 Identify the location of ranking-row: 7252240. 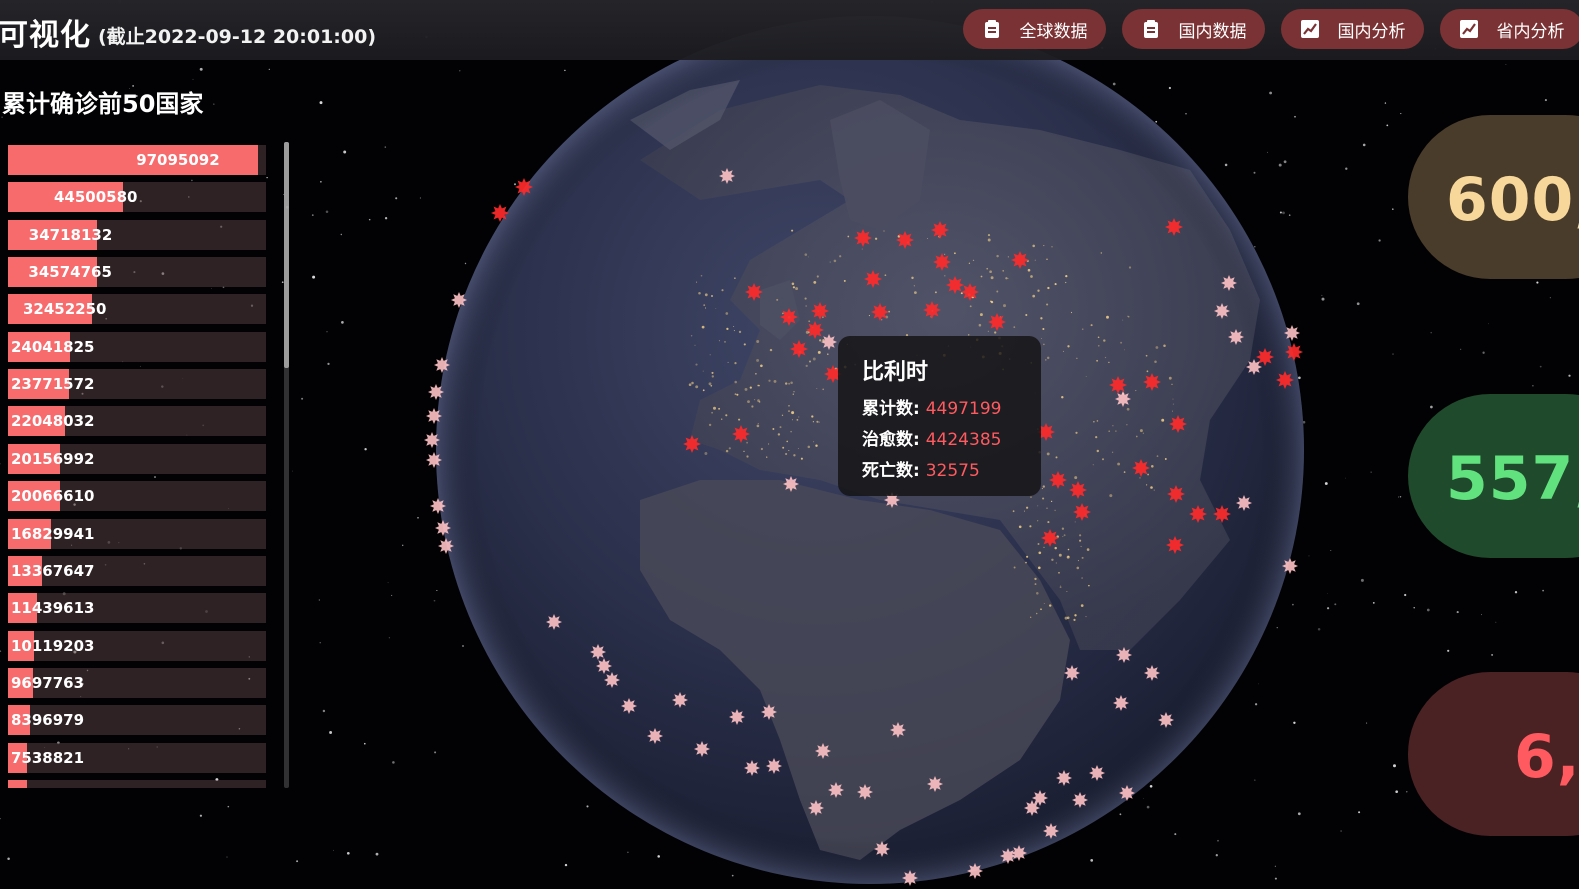
(137, 783).